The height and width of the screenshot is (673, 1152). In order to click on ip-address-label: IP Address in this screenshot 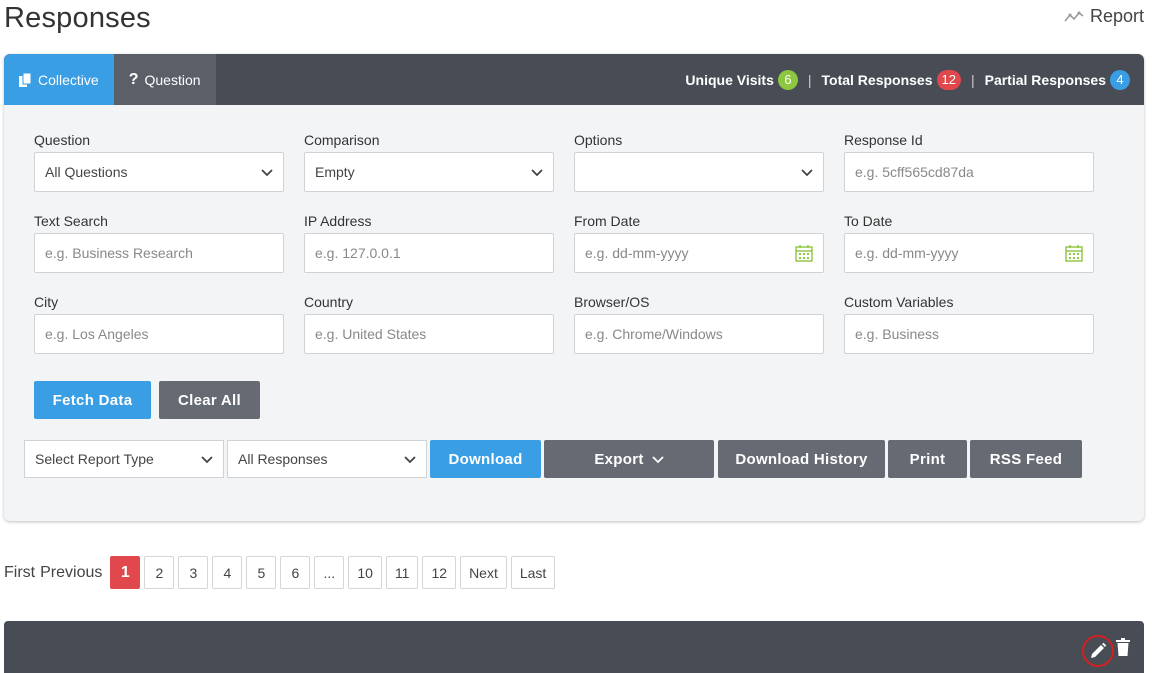, I will do `click(338, 221)`.